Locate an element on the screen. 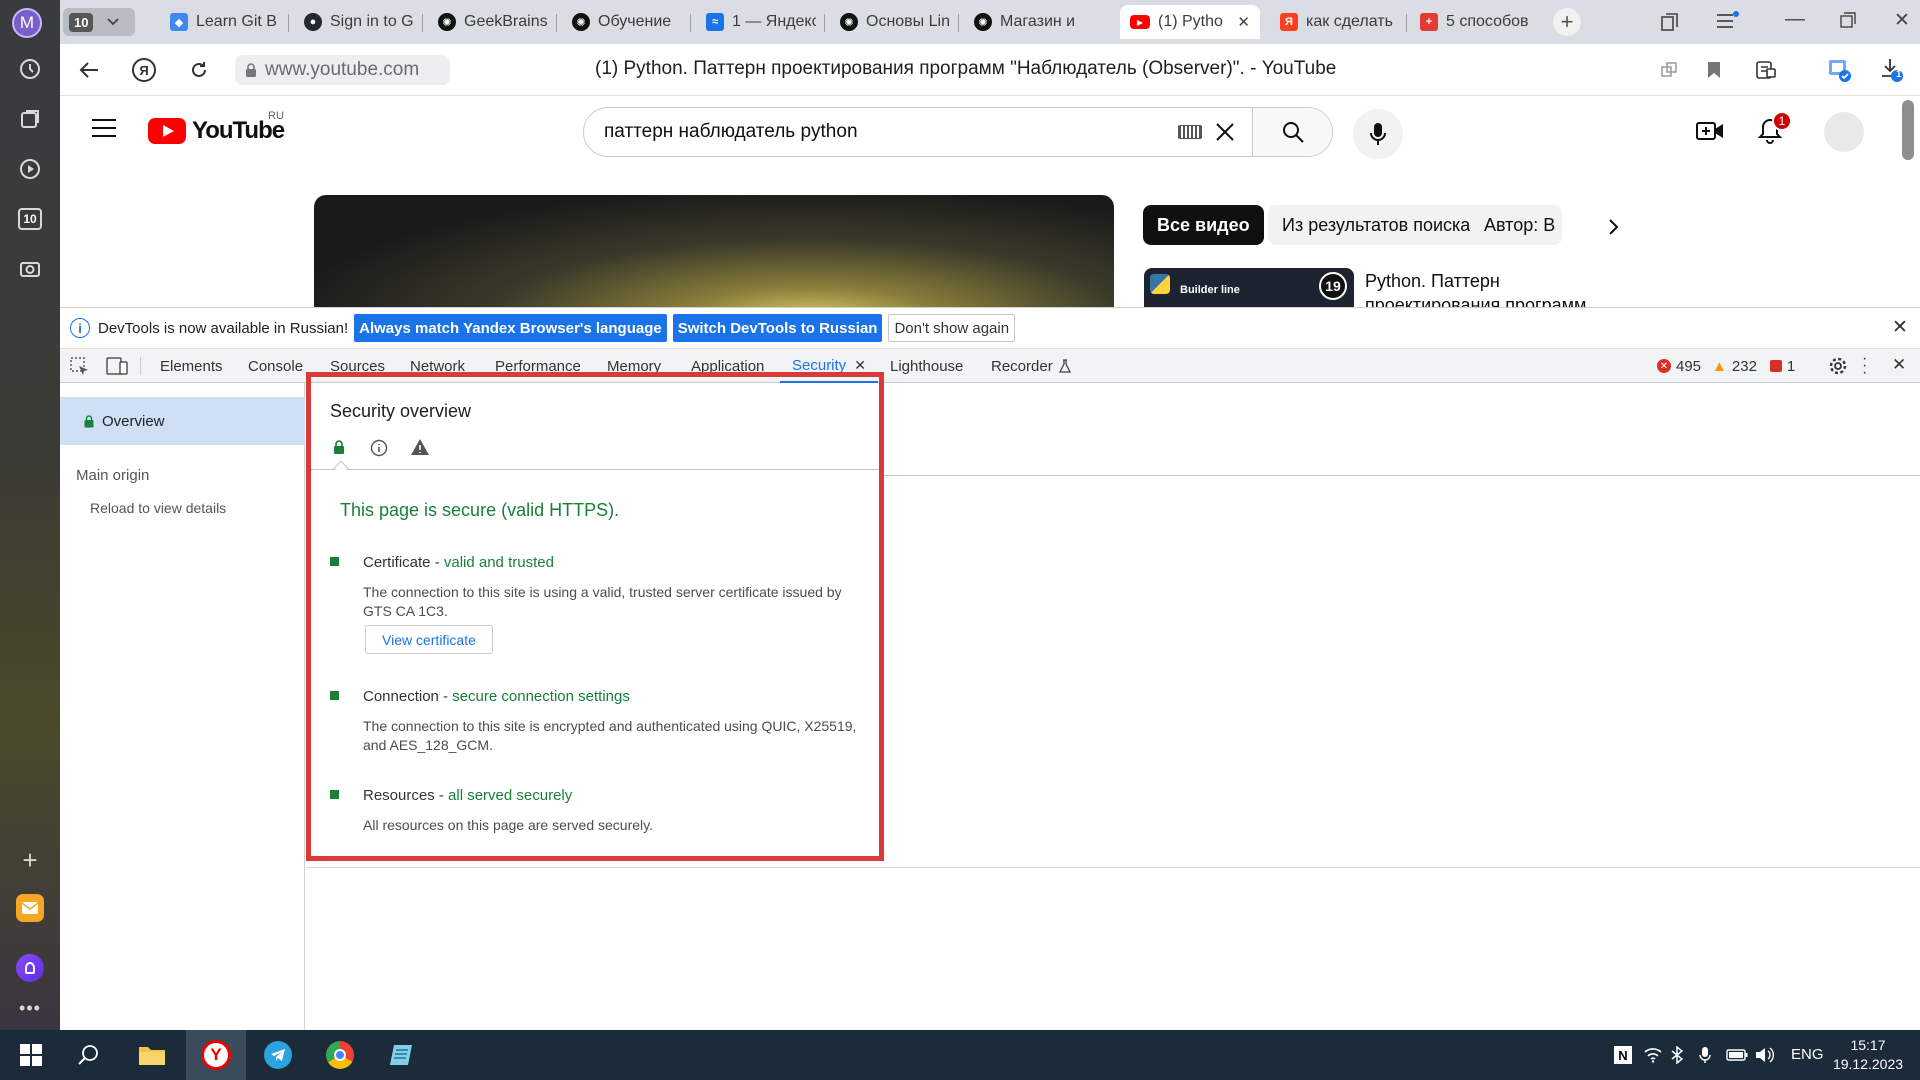  minimize-icon: — is located at coordinates (1795, 19).